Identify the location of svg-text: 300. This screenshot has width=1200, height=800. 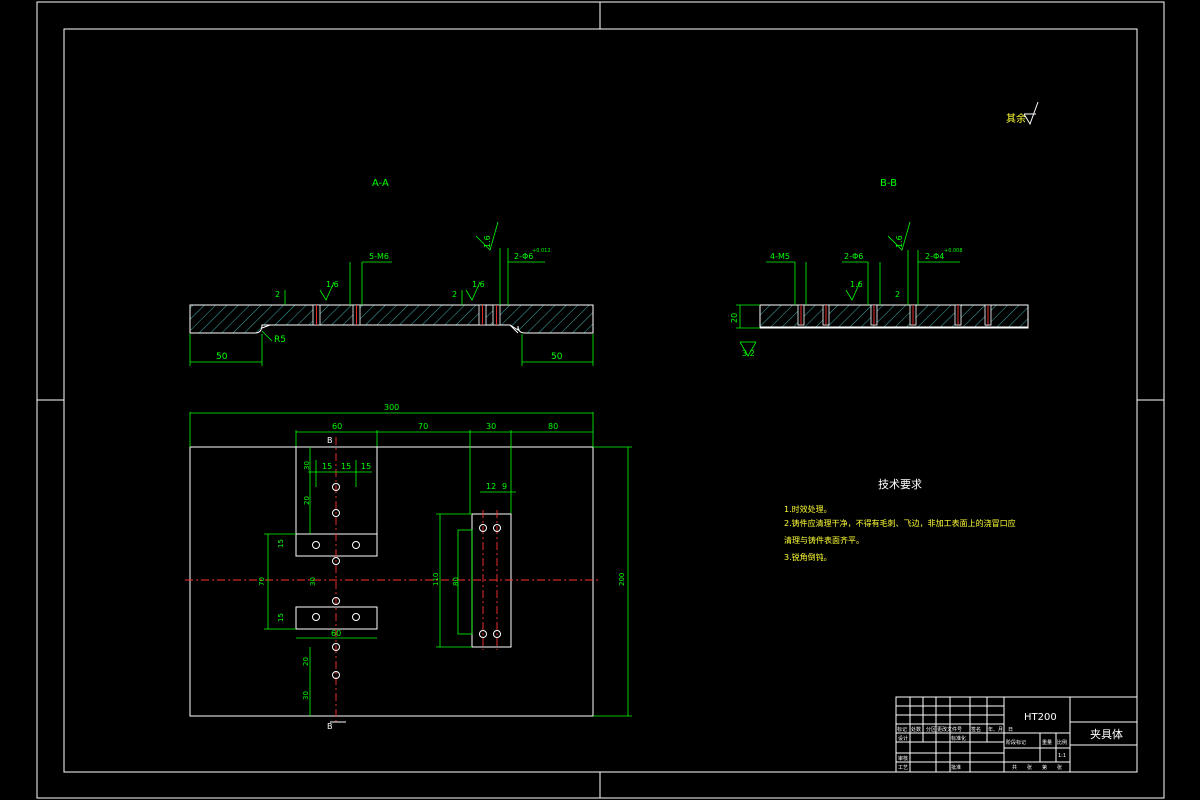
(391, 407).